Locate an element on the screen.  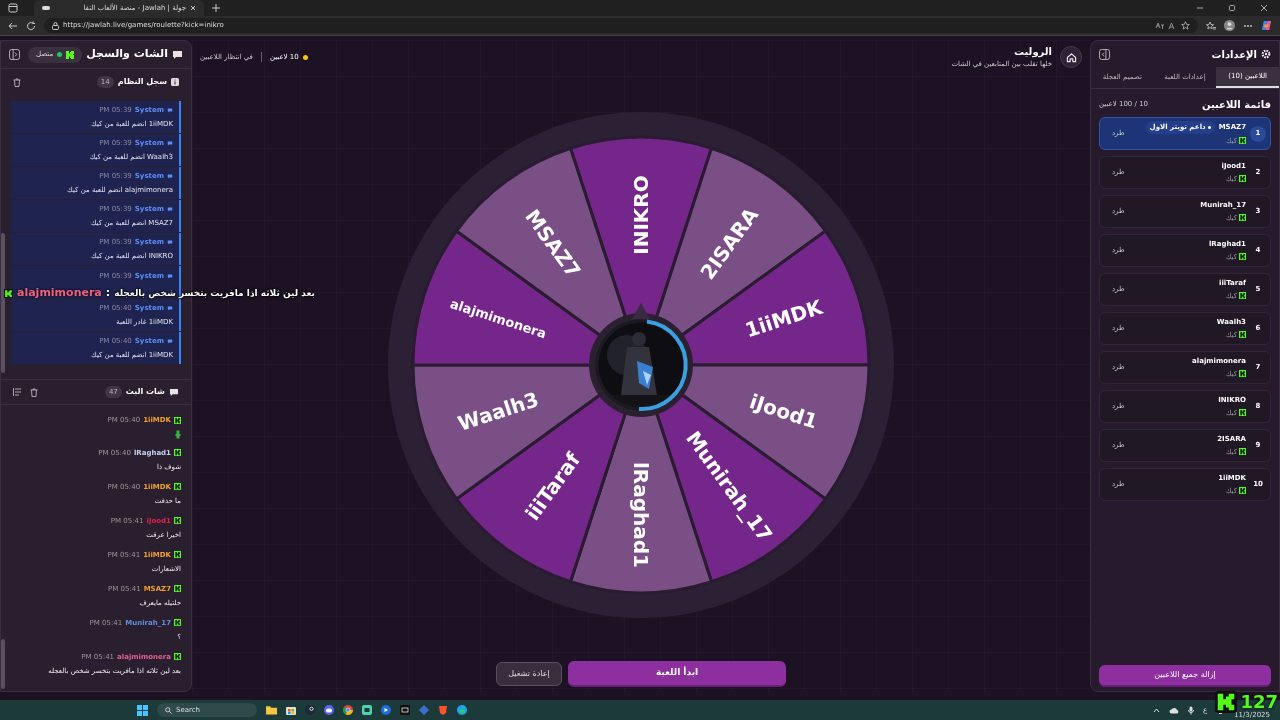
store-icon is located at coordinates (291, 710).